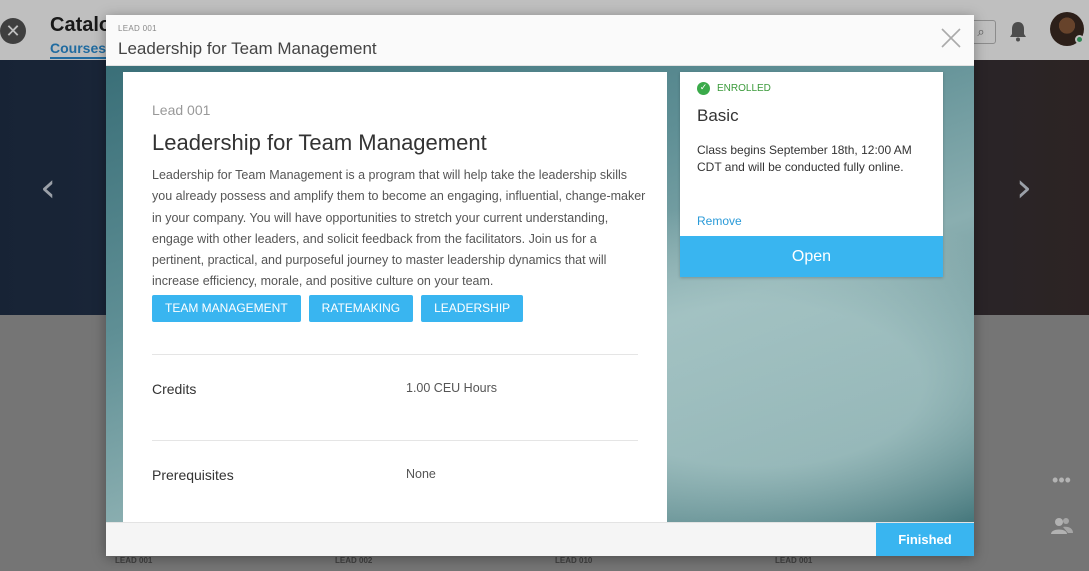 This screenshot has width=1089, height=571. Describe the element at coordinates (421, 474) in the screenshot. I see `prerequisites-value: None` at that location.